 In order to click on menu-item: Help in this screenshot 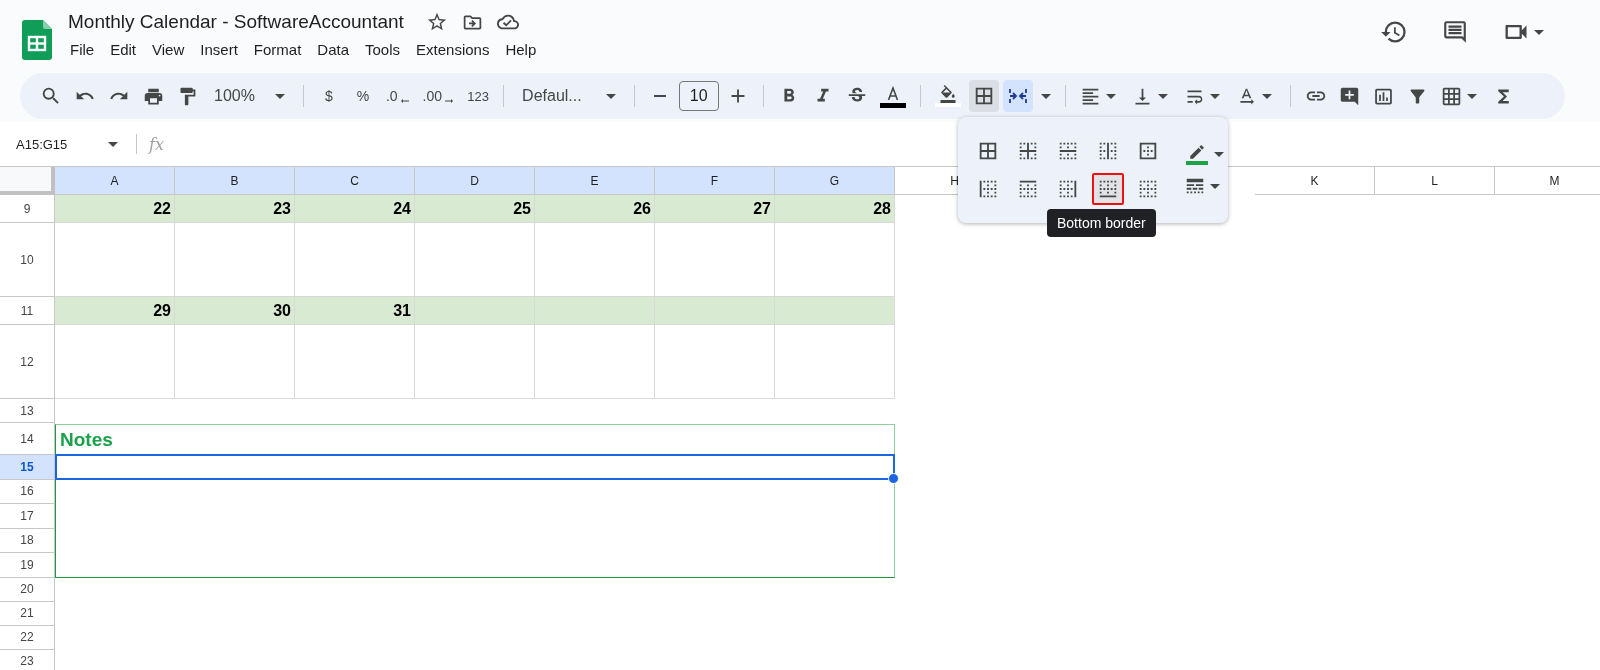, I will do `click(521, 49)`.